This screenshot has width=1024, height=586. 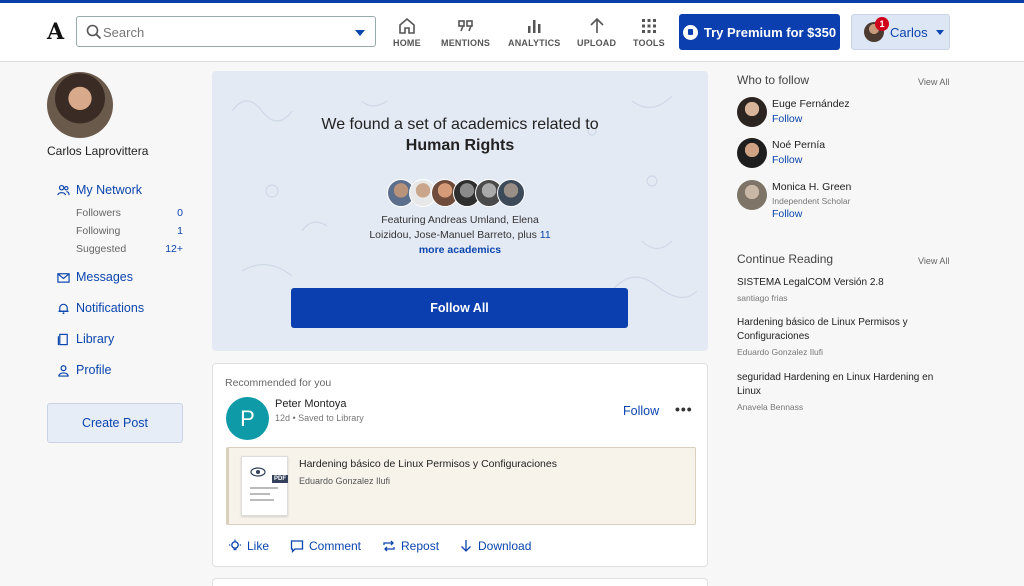 What do you see at coordinates (798, 145) in the screenshot?
I see `suggested-person-name: Noé Pernía` at bounding box center [798, 145].